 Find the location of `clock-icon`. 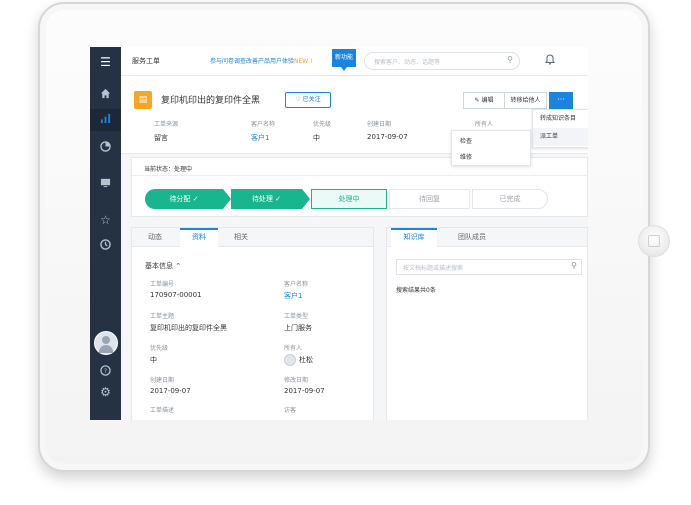

clock-icon is located at coordinates (105, 246).